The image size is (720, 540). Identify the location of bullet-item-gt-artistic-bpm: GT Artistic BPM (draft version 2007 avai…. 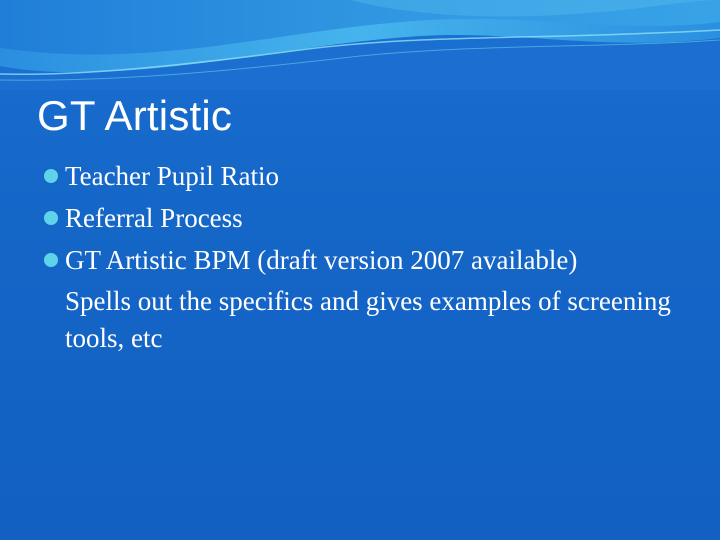
(369, 260).